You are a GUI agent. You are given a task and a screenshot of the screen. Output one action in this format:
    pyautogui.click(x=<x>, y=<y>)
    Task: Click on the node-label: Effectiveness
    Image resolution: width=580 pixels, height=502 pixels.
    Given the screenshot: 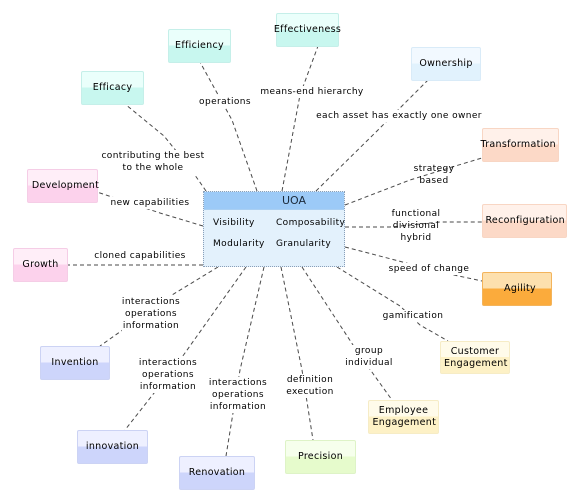 What is the action you would take?
    pyautogui.click(x=307, y=29)
    